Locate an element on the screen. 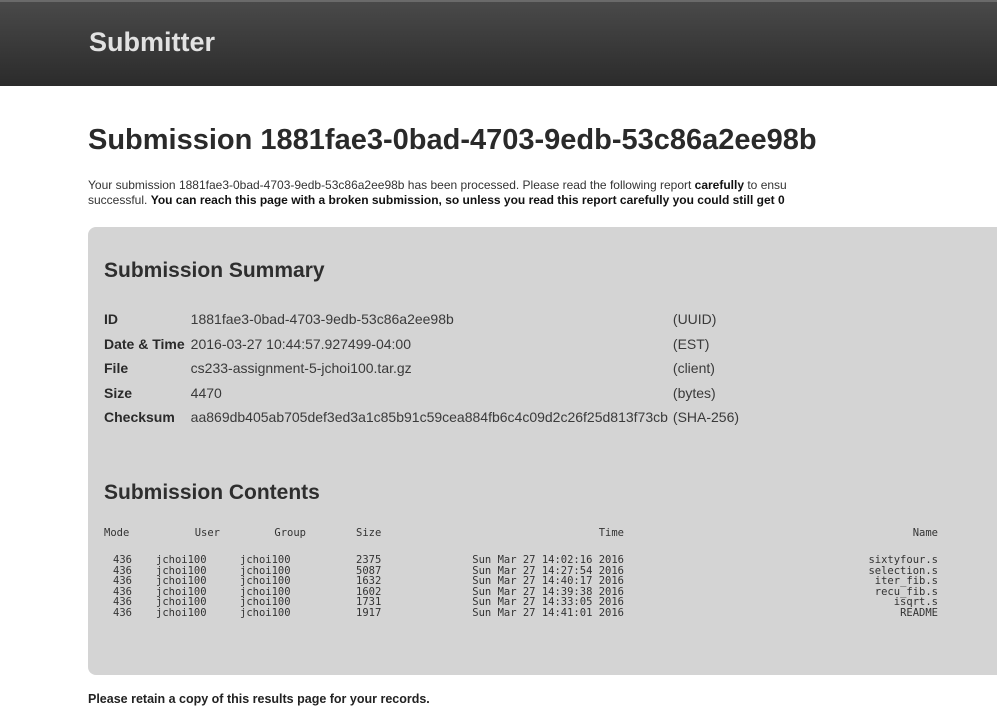 This screenshot has height=726, width=997. summary-label: Size is located at coordinates (118, 392).